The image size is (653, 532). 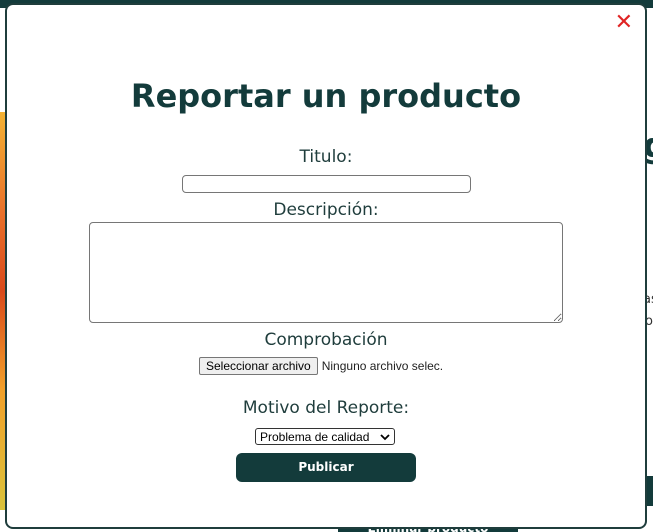 I want to click on file-status-text: Ninguno archivo selec., so click(x=382, y=366).